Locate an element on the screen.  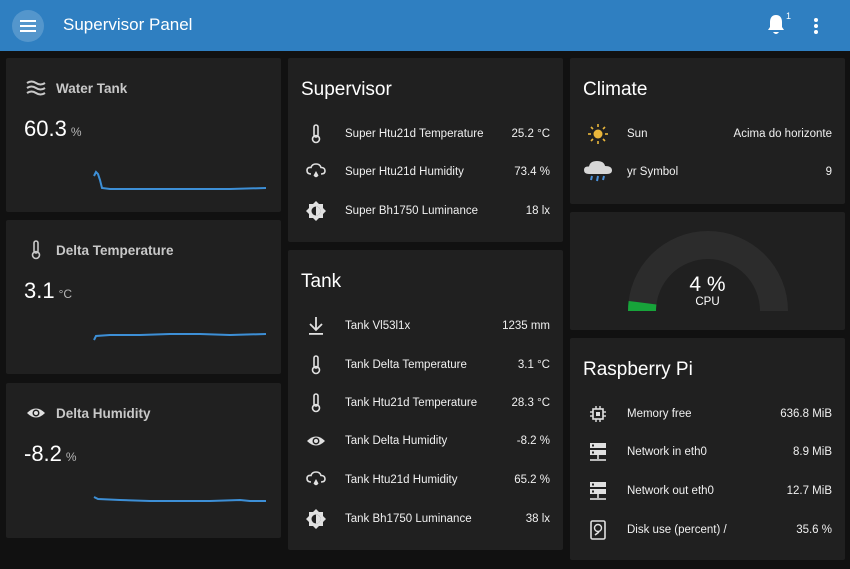
notification-badge: 1 is located at coordinates (789, 16).